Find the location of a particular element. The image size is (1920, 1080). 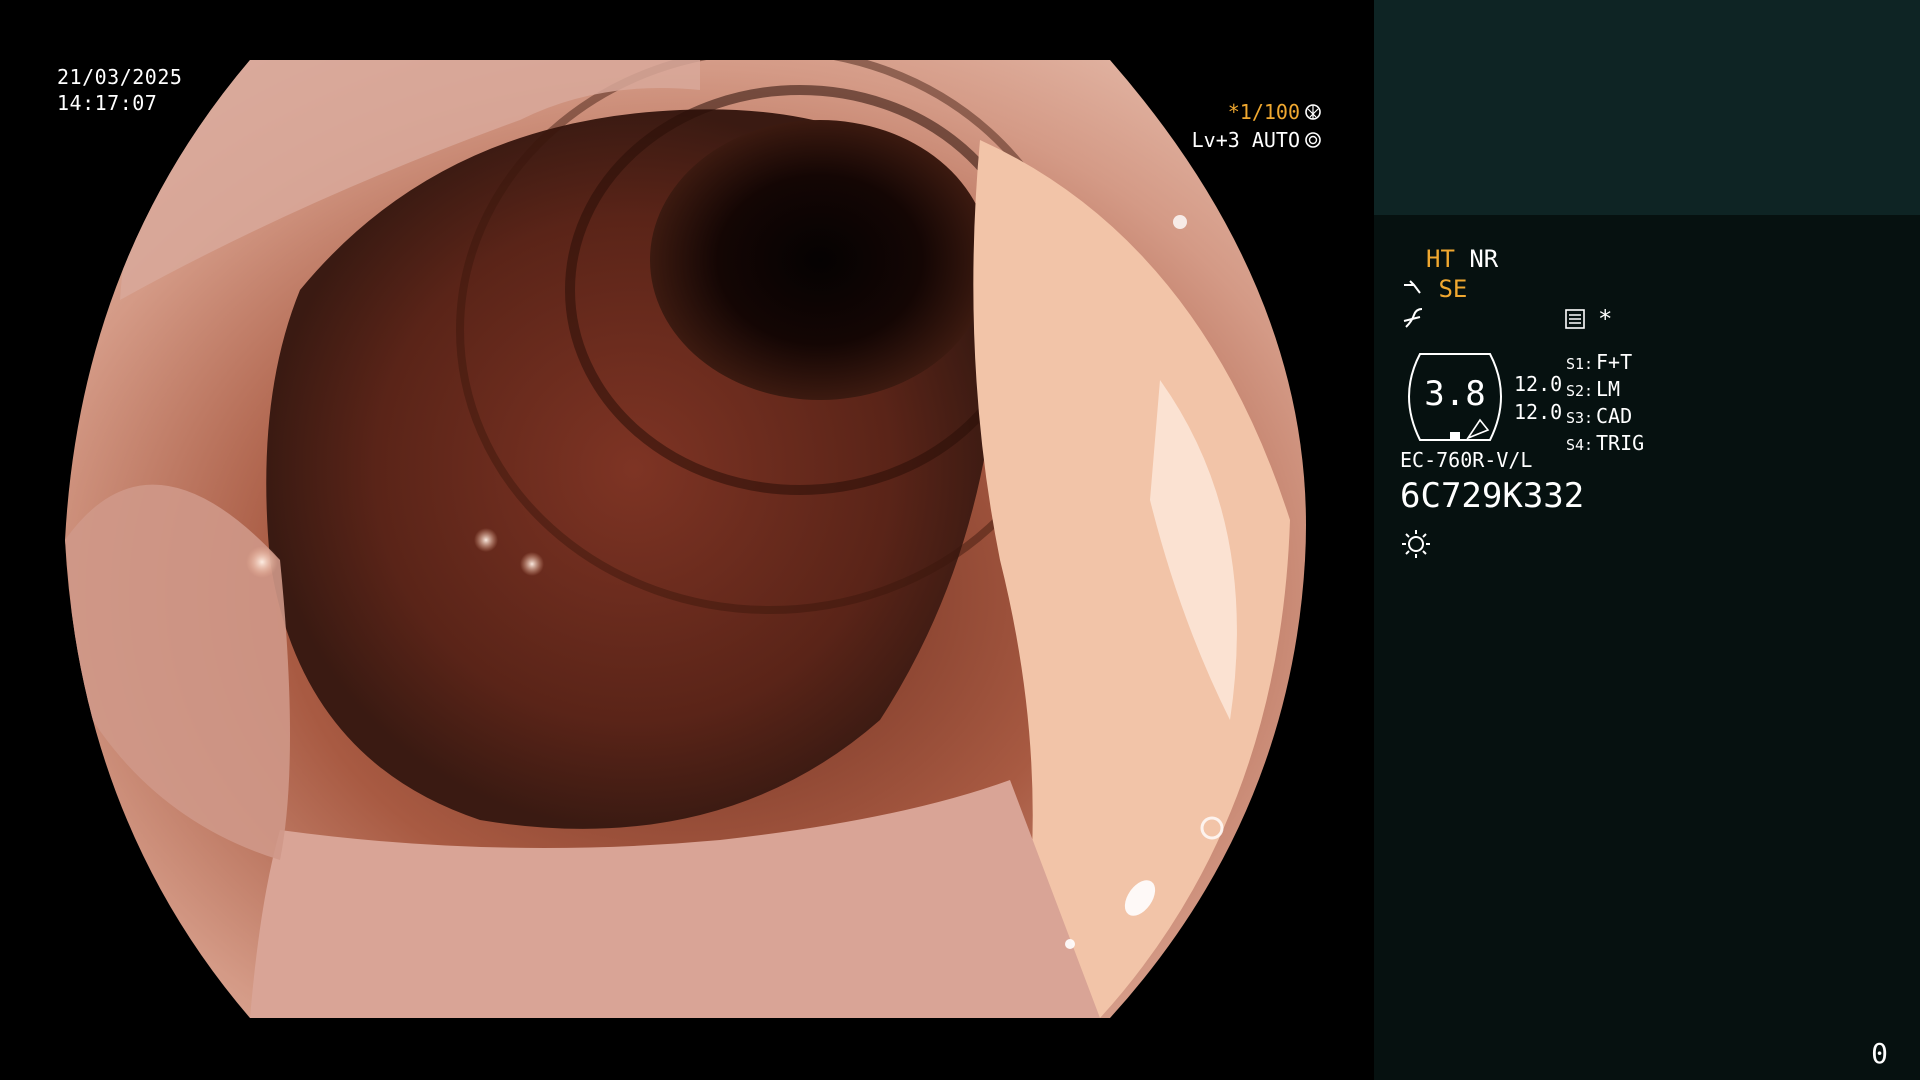

iris-icon is located at coordinates (1313, 140).